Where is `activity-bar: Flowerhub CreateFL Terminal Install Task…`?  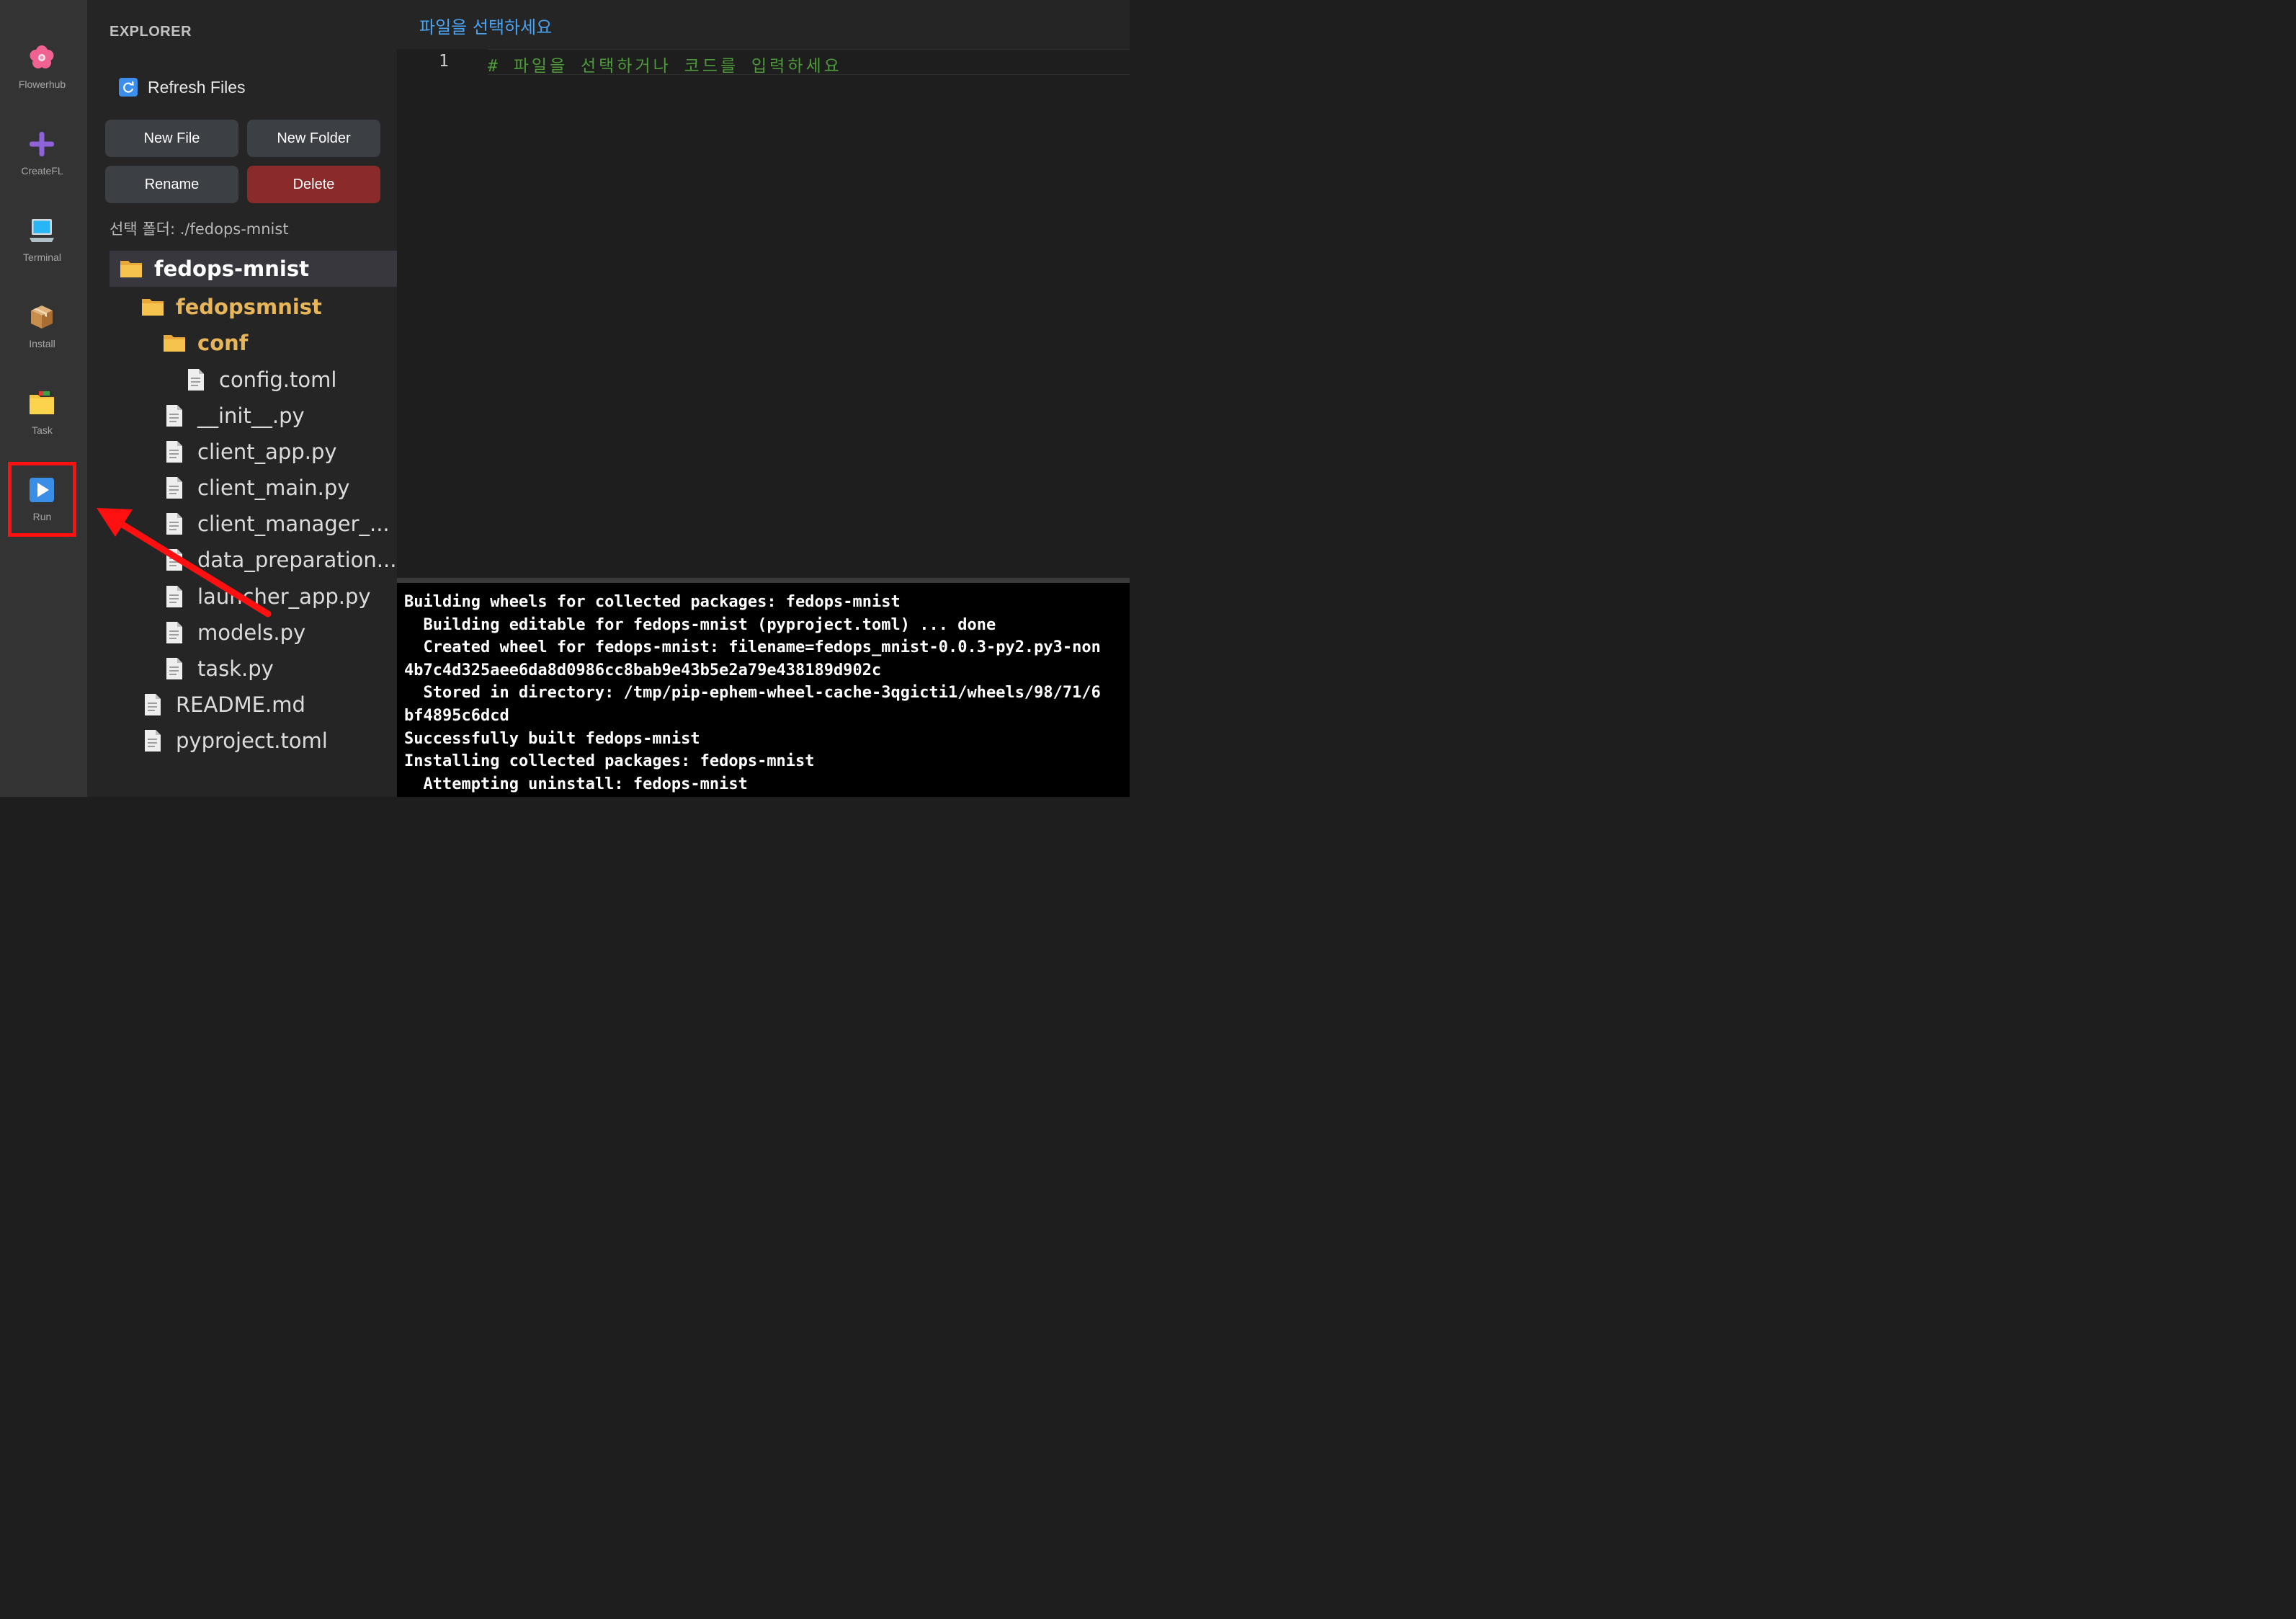 activity-bar: Flowerhub CreateFL Terminal Install Task… is located at coordinates (43, 399).